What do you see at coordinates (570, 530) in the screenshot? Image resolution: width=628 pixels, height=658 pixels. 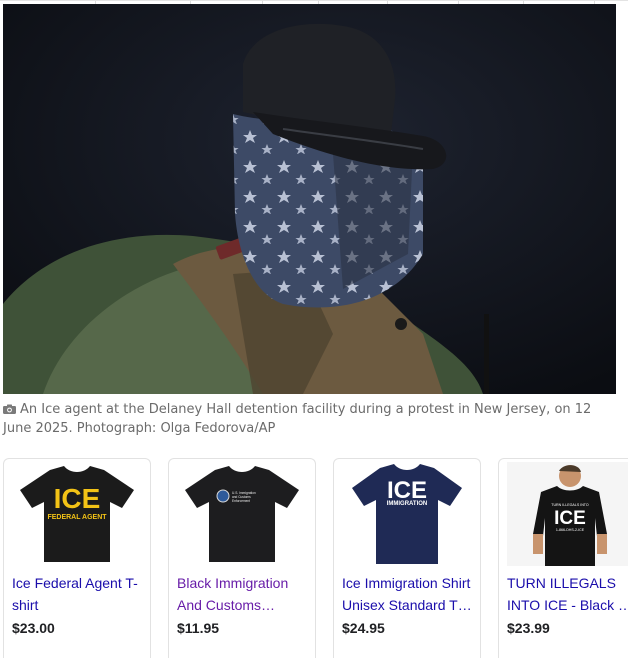 I see `svg-text: 1-866-DHS-2-ICE` at bounding box center [570, 530].